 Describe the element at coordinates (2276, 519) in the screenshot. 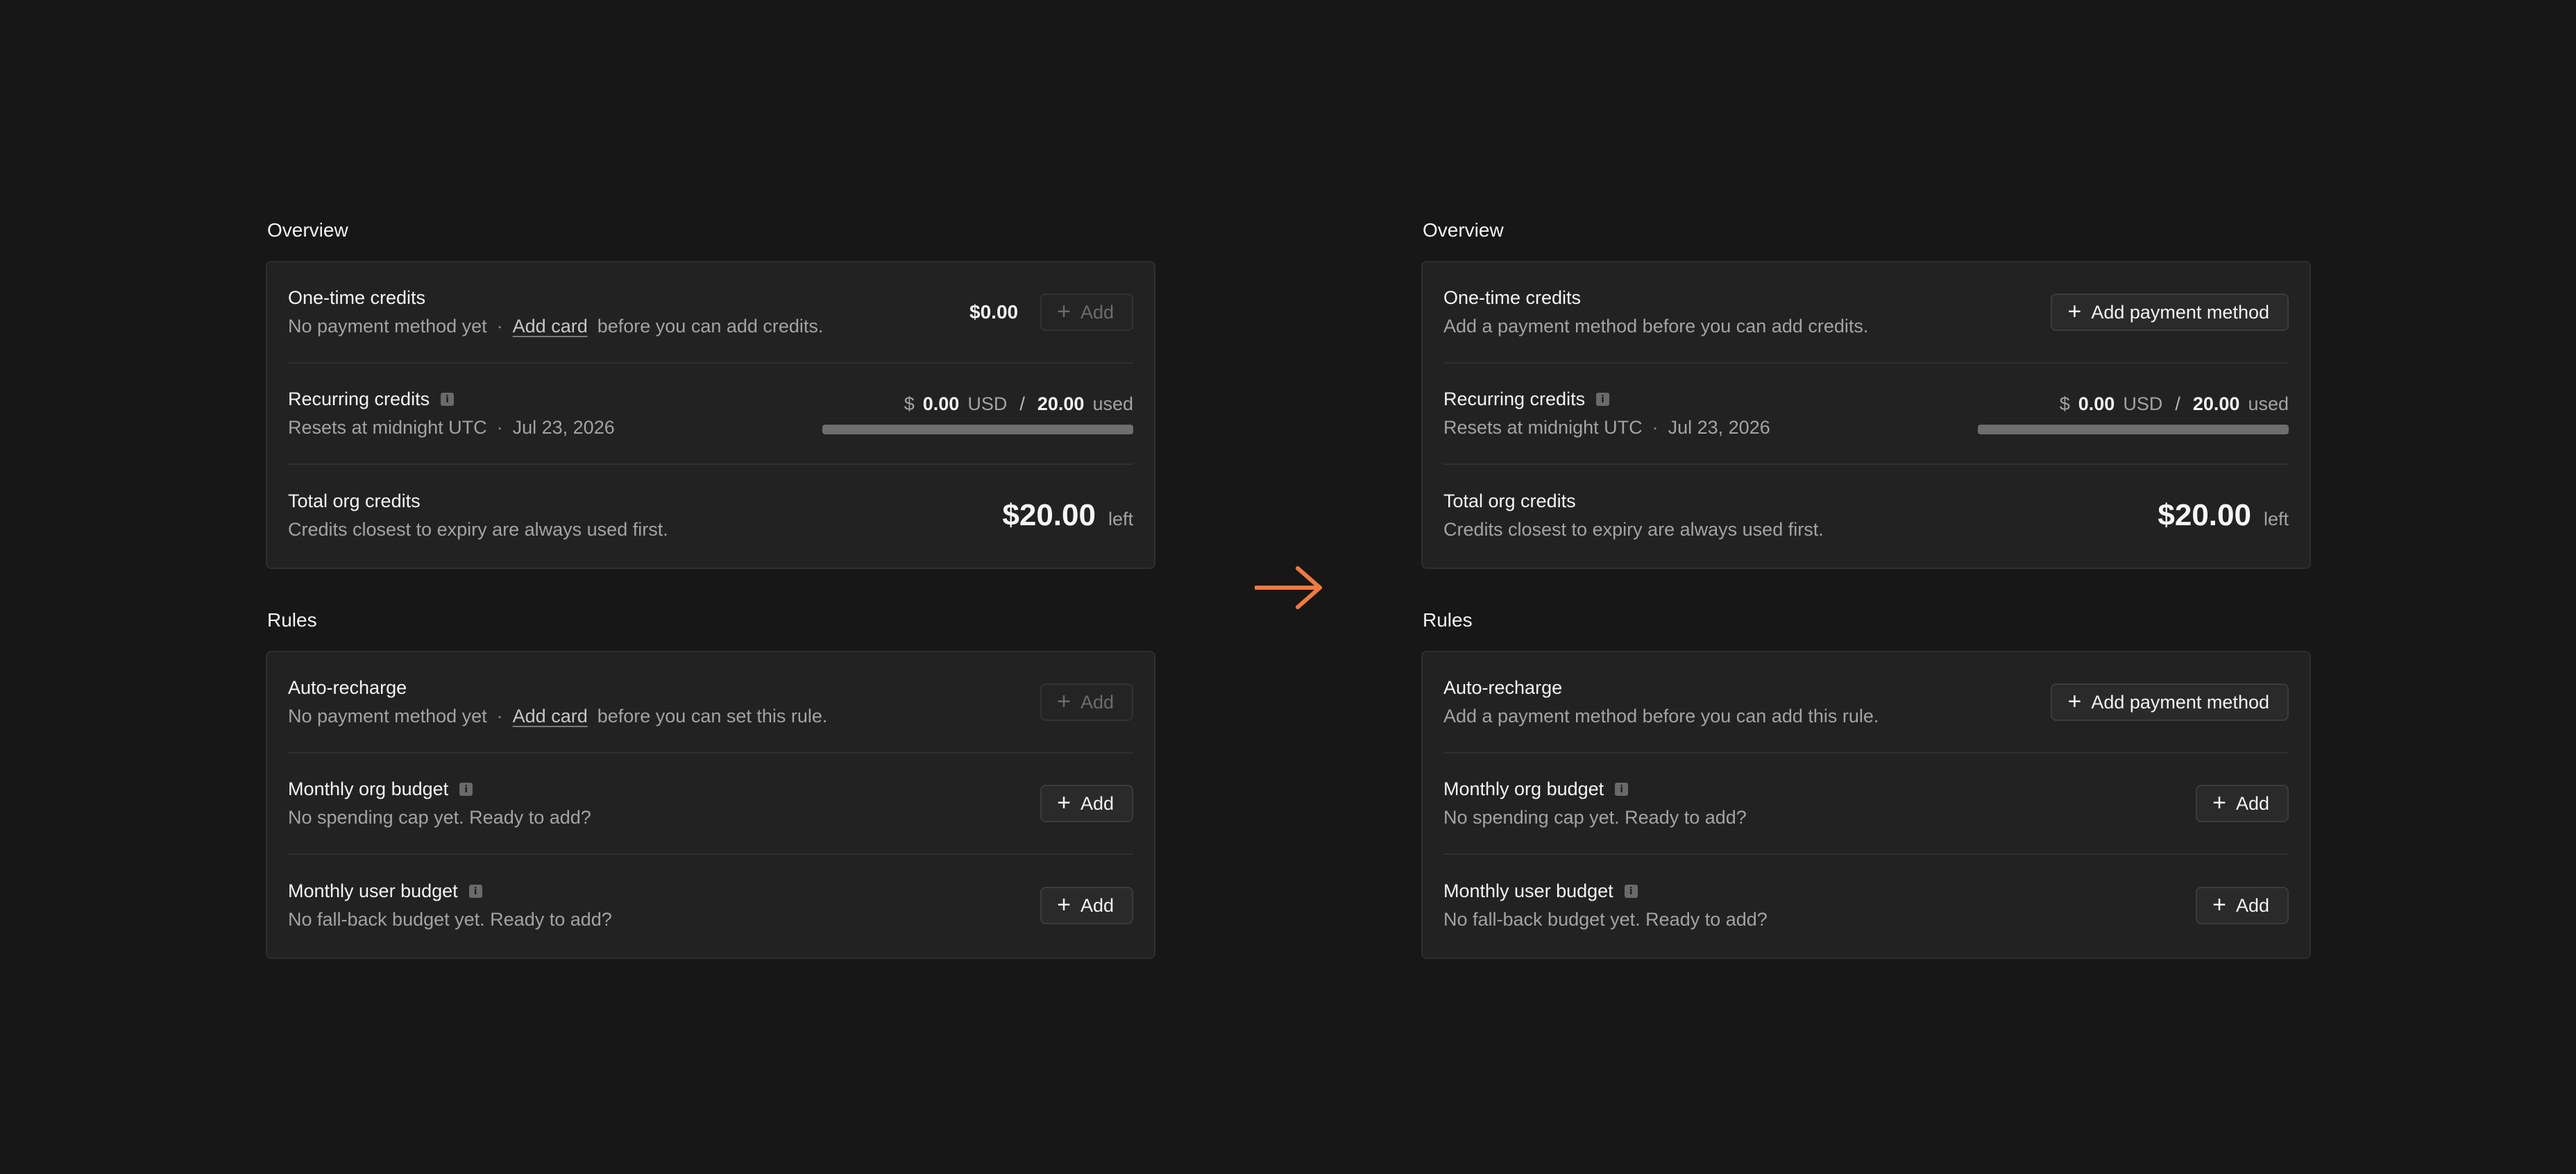

I see `left-label: left` at that location.